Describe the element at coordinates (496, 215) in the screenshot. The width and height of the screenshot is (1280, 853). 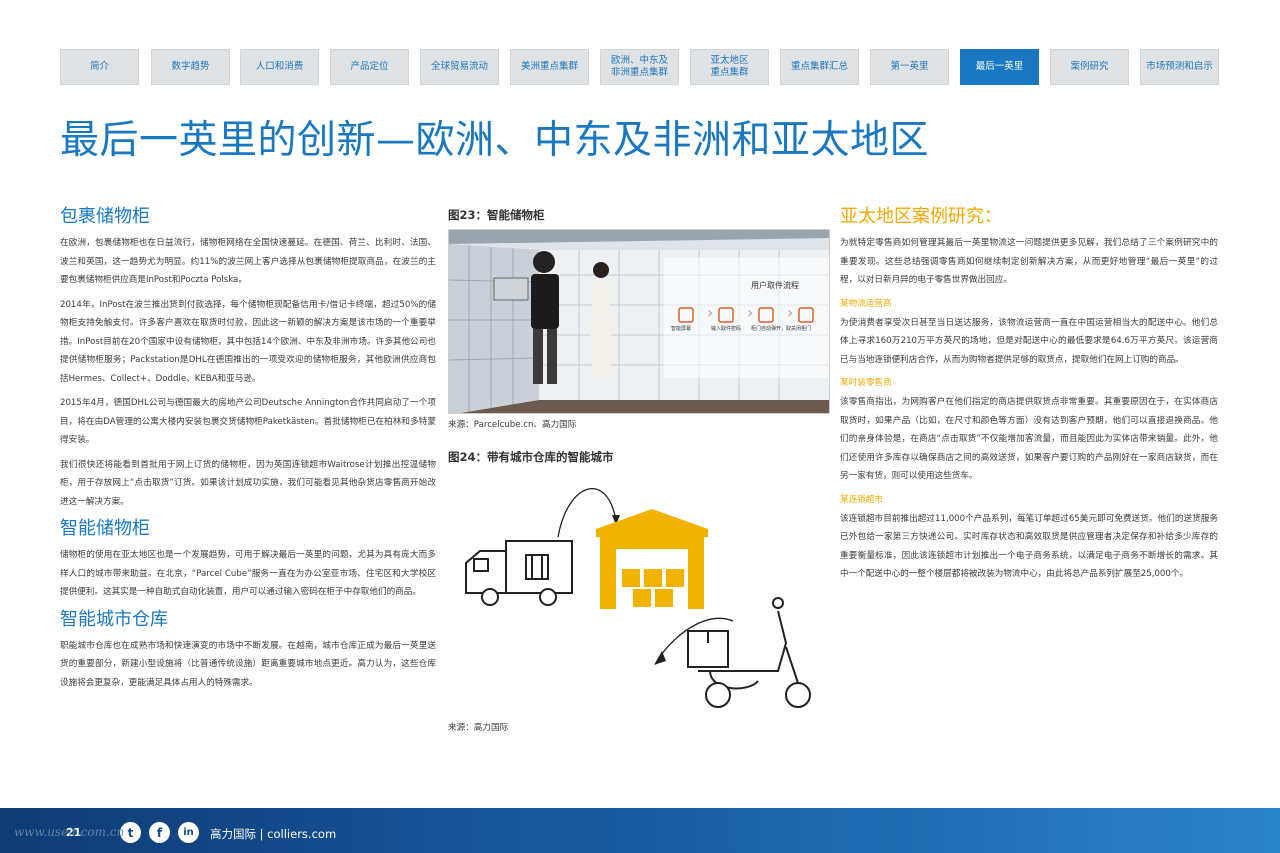
I see `figure-23-title: 图23：智能储物柜` at that location.